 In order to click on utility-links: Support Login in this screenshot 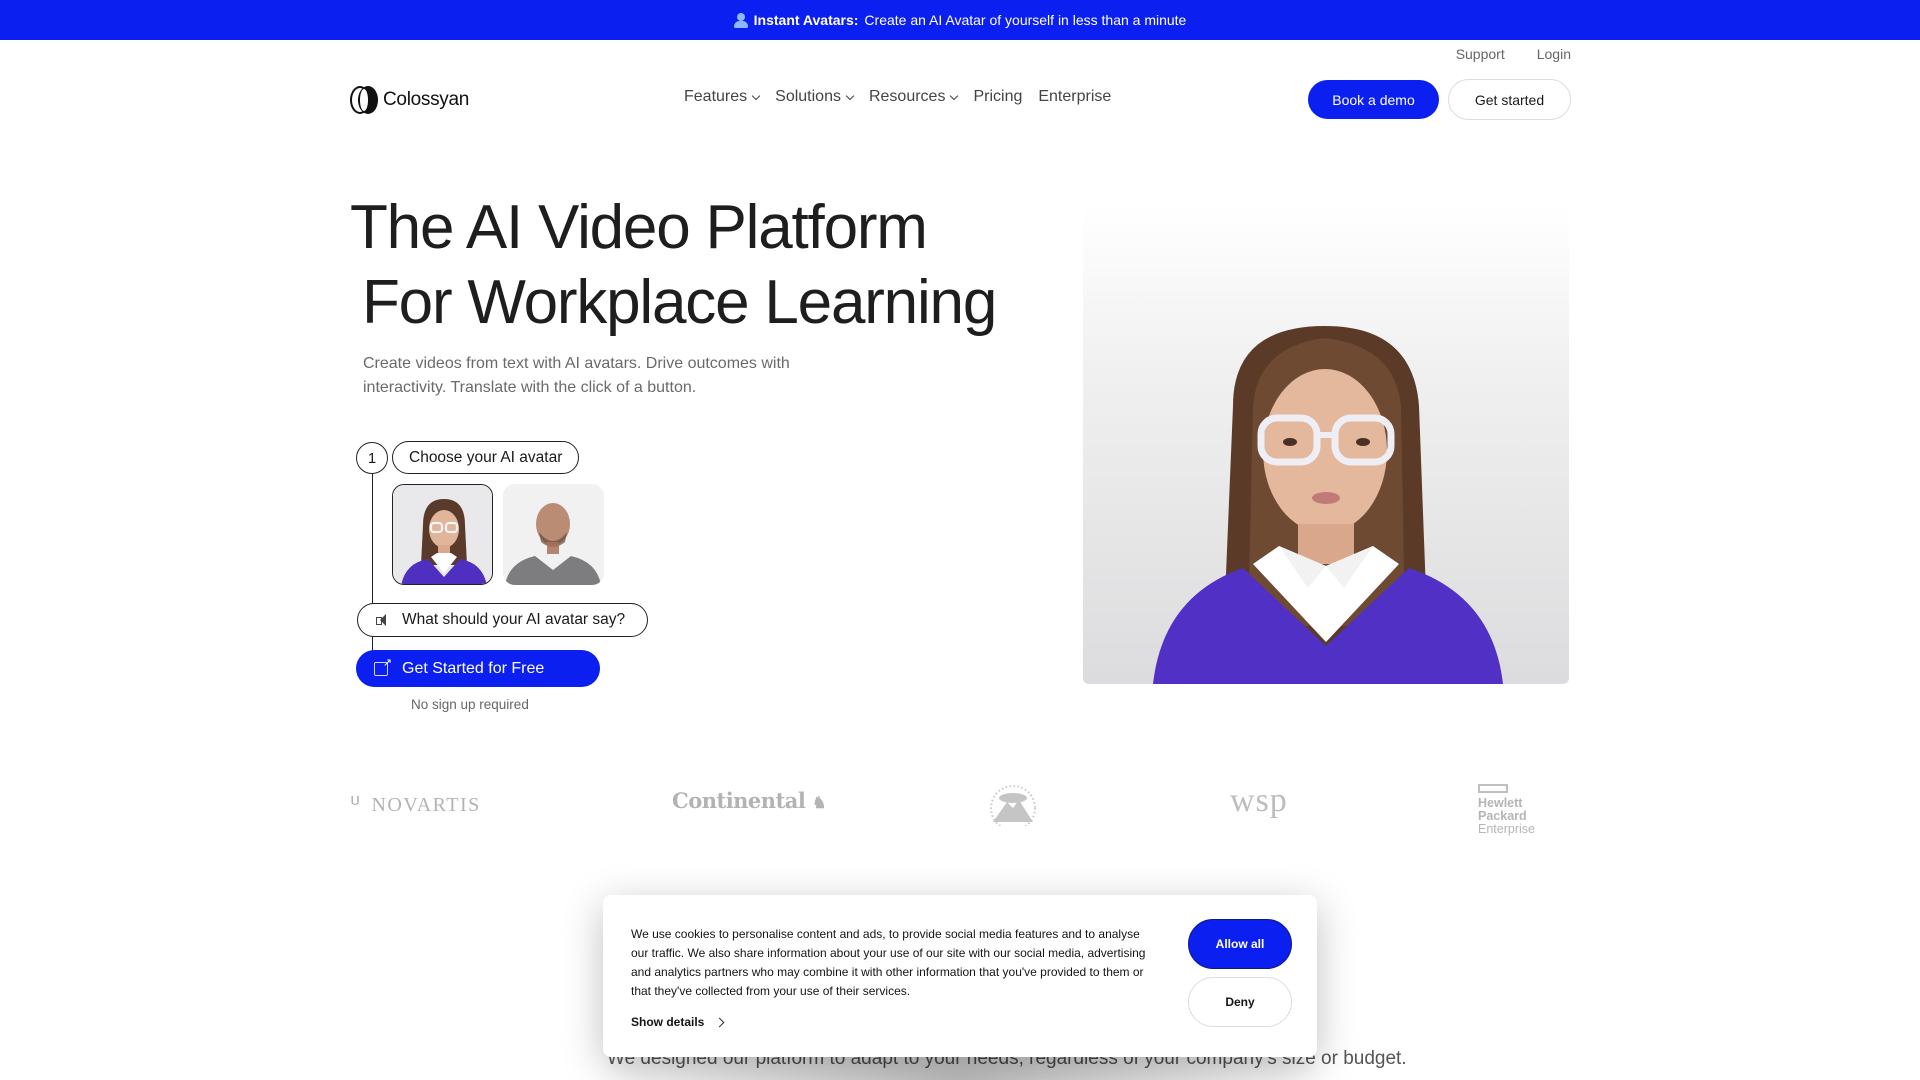, I will do `click(1513, 54)`.